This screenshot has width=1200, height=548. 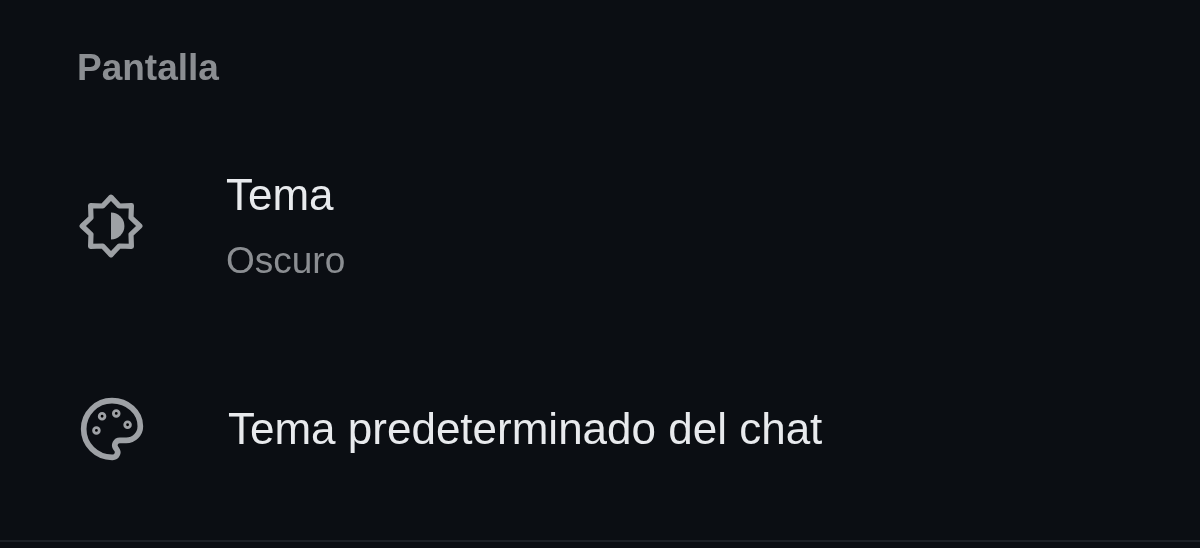 I want to click on palette-icon, so click(x=112, y=429).